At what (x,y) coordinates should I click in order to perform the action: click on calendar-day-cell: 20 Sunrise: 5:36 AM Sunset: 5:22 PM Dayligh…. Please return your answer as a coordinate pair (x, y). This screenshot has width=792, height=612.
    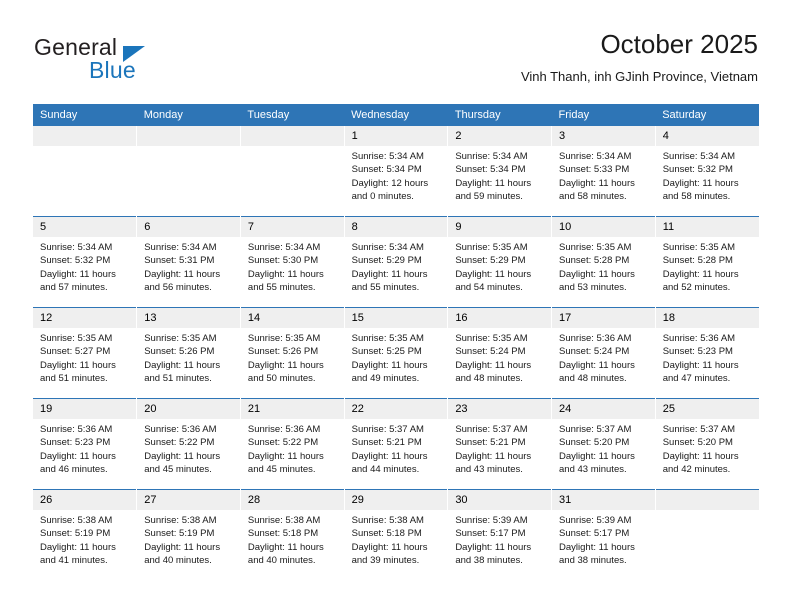
    Looking at the image, I should click on (188, 444).